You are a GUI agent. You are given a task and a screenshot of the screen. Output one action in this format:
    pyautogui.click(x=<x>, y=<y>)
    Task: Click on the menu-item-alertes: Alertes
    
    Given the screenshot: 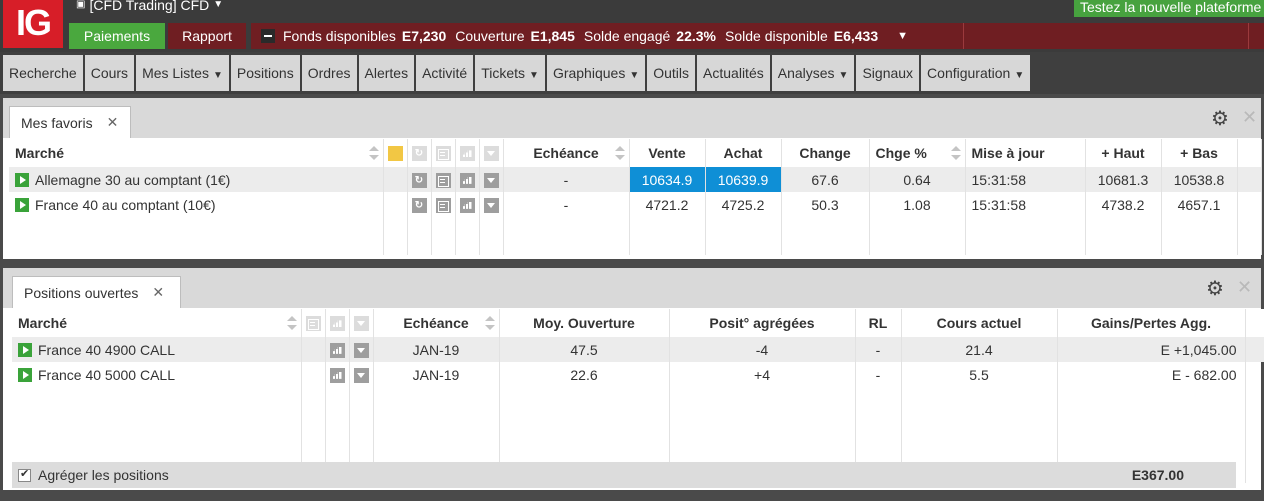 What is the action you would take?
    pyautogui.click(x=386, y=73)
    